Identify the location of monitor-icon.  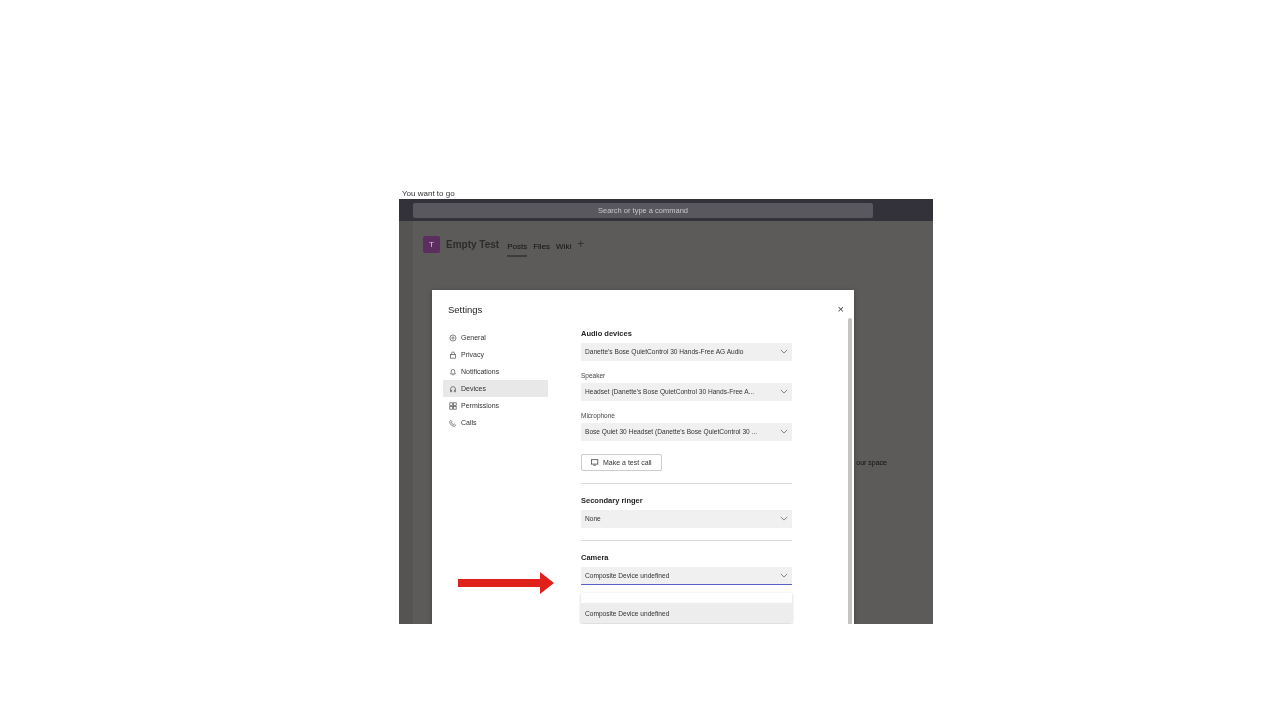
(595, 462).